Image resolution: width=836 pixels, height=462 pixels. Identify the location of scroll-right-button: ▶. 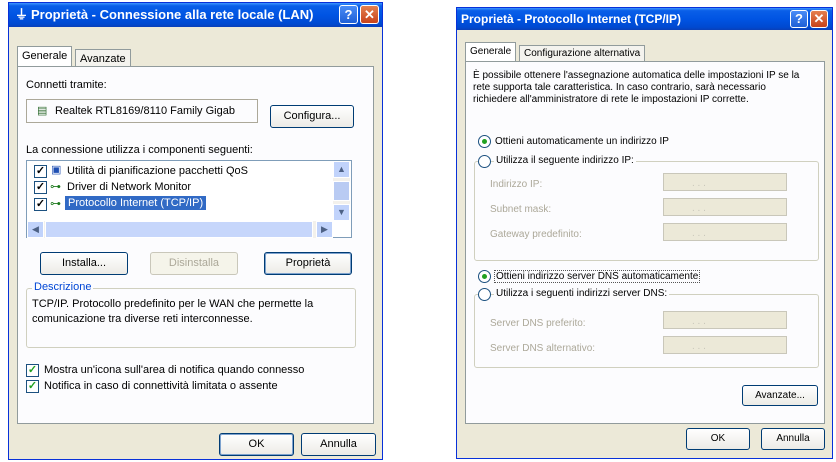
(324, 229).